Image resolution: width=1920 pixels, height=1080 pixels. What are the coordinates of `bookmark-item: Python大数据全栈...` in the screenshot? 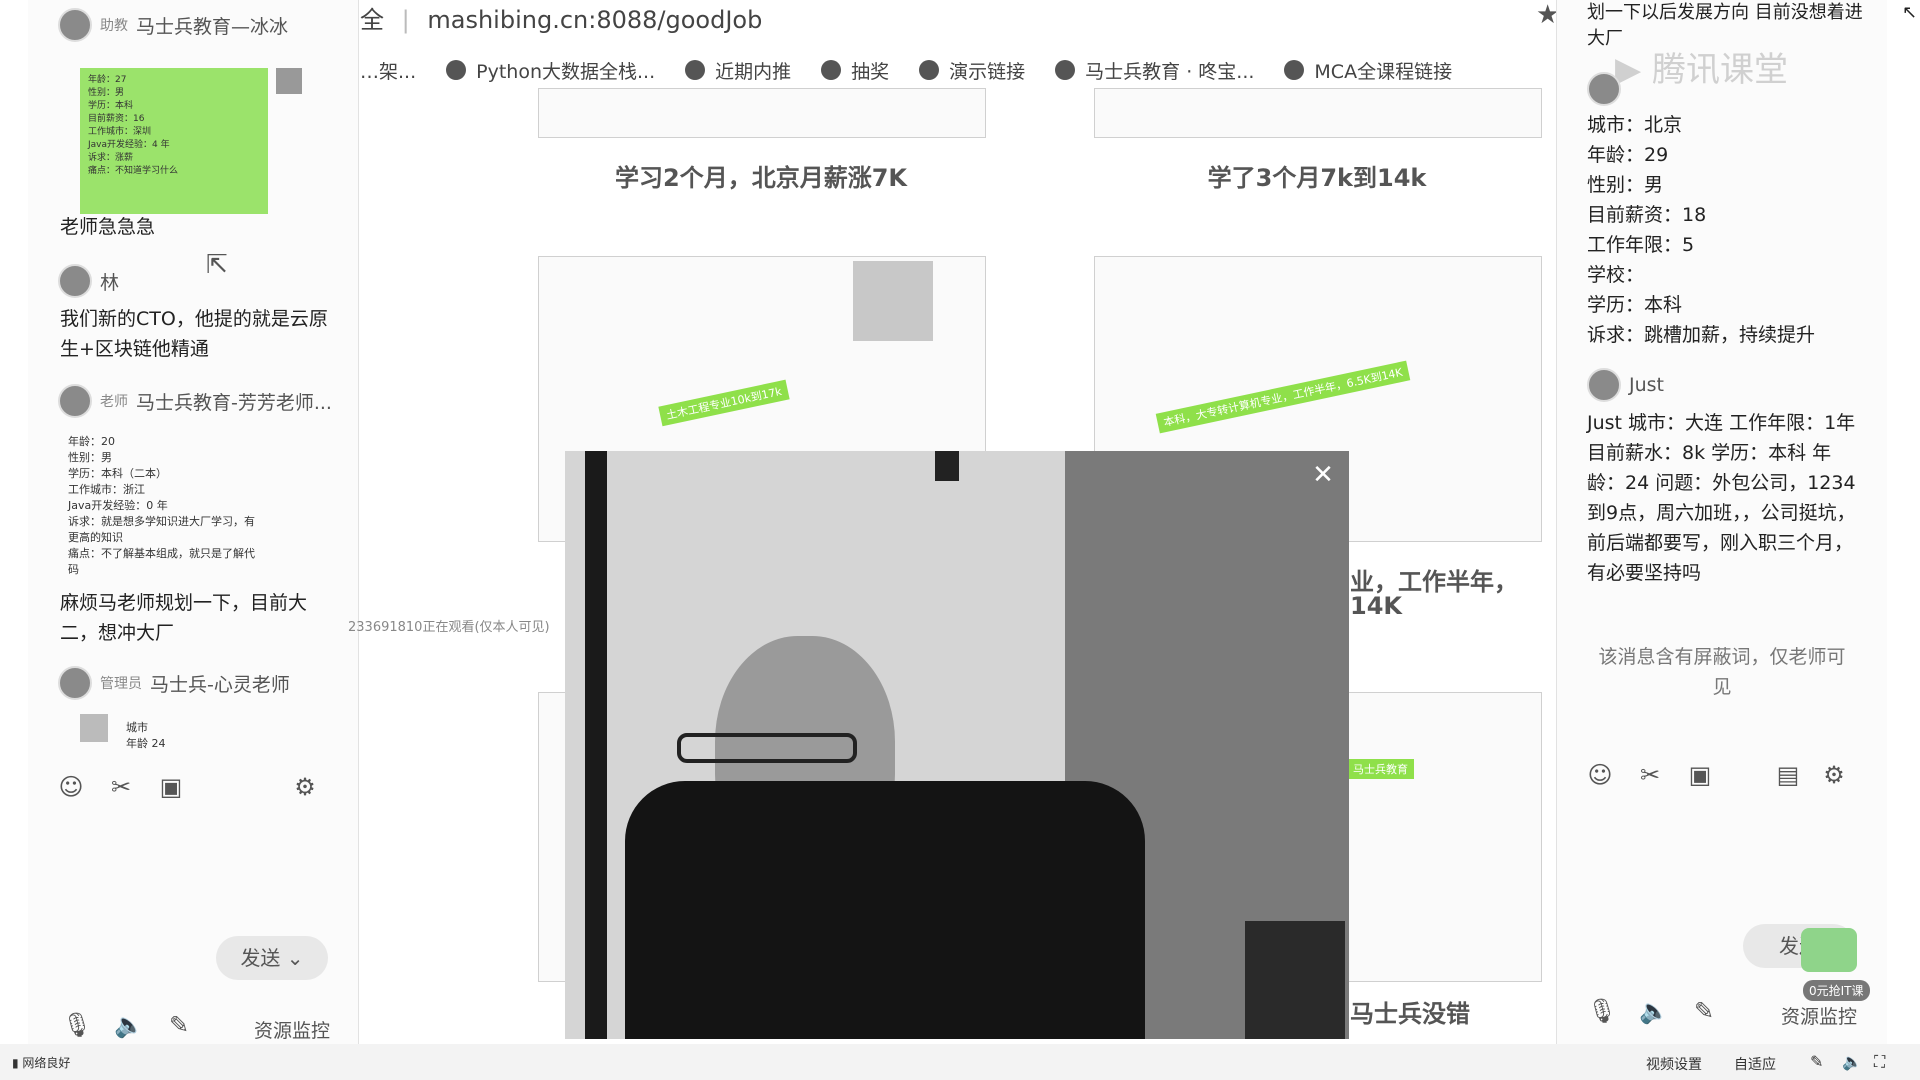 It's located at (550, 70).